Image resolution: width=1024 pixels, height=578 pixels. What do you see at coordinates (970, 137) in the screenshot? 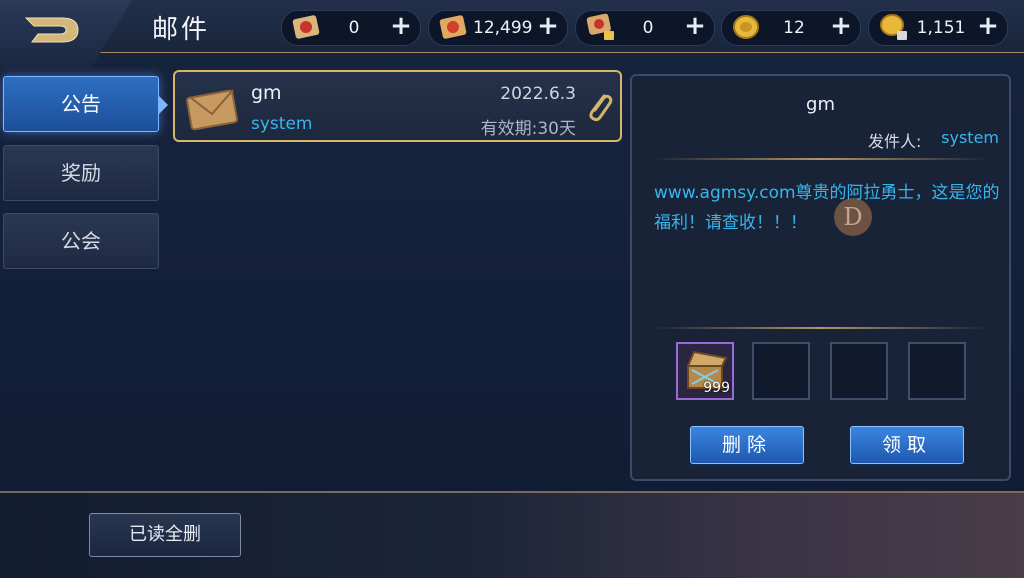
I see `sender-value: system` at bounding box center [970, 137].